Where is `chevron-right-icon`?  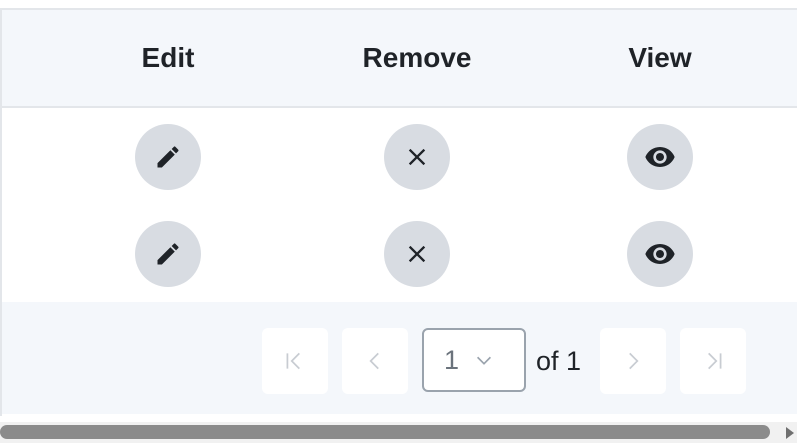 chevron-right-icon is located at coordinates (634, 361).